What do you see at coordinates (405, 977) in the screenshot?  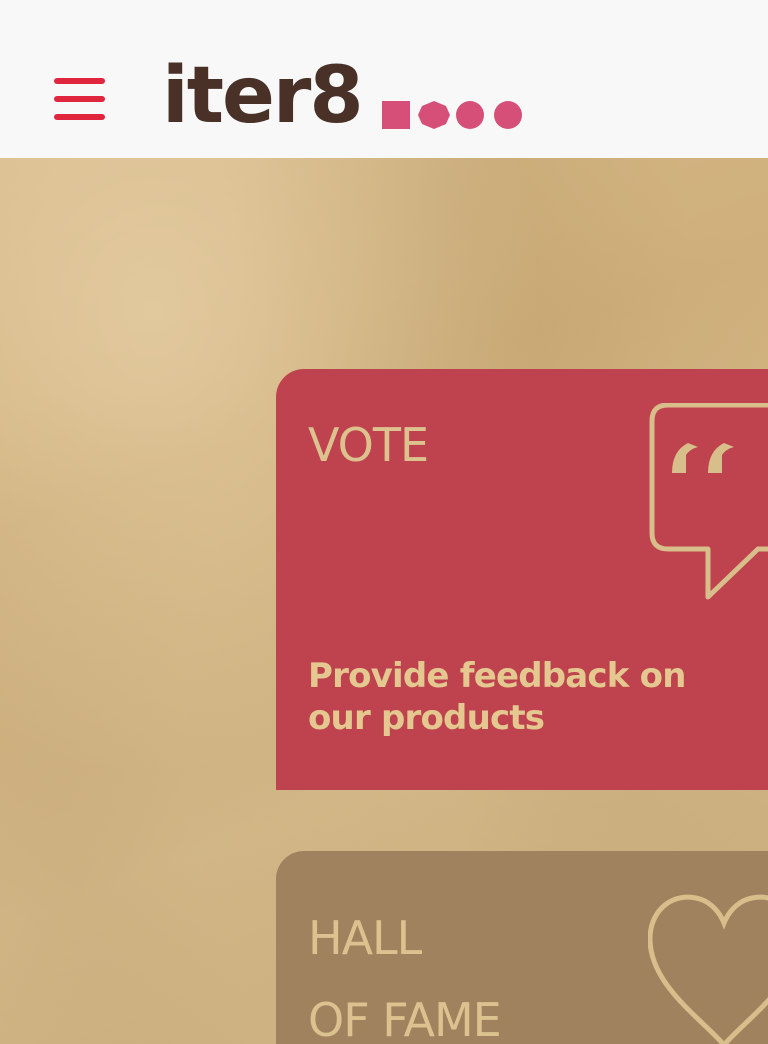 I see `card-title: HALL OF FAME` at bounding box center [405, 977].